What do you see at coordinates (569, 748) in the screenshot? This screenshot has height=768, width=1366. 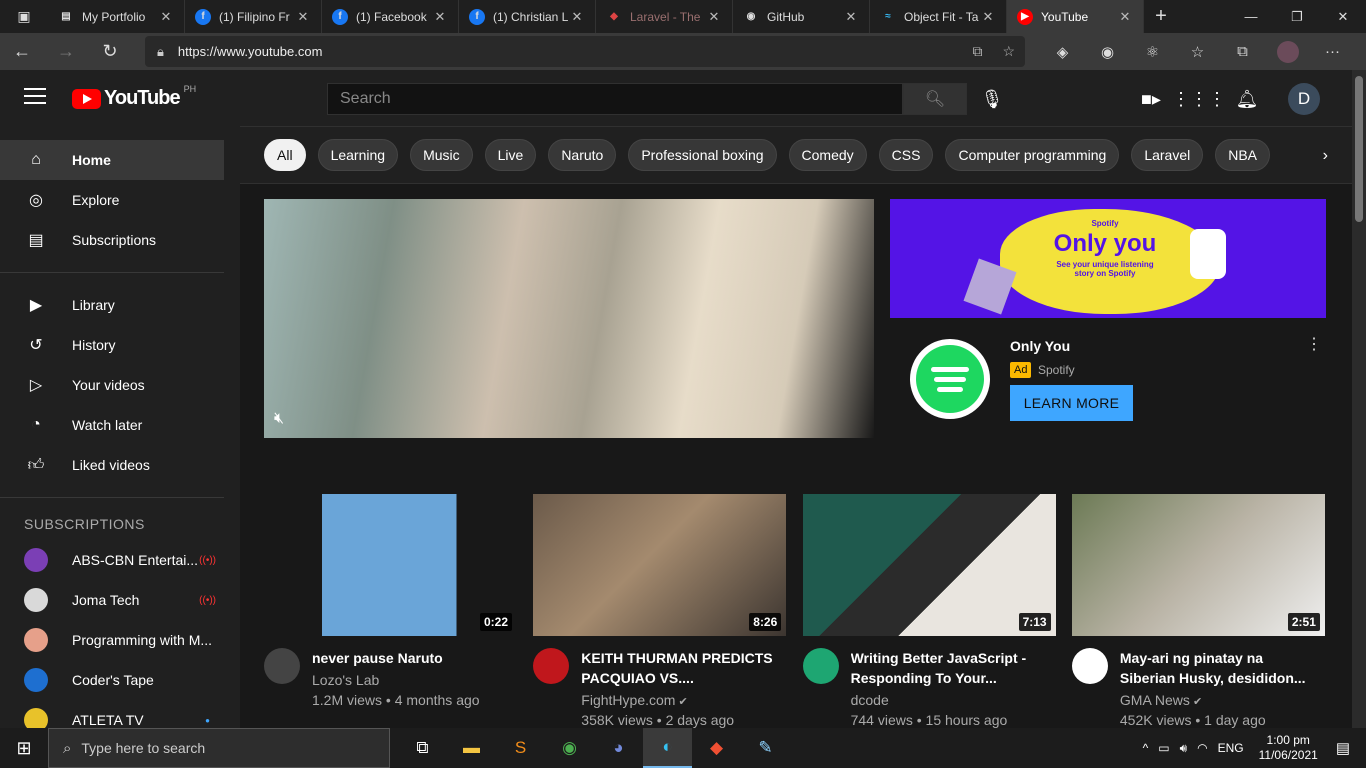 I see `chrome-icon: ◉` at bounding box center [569, 748].